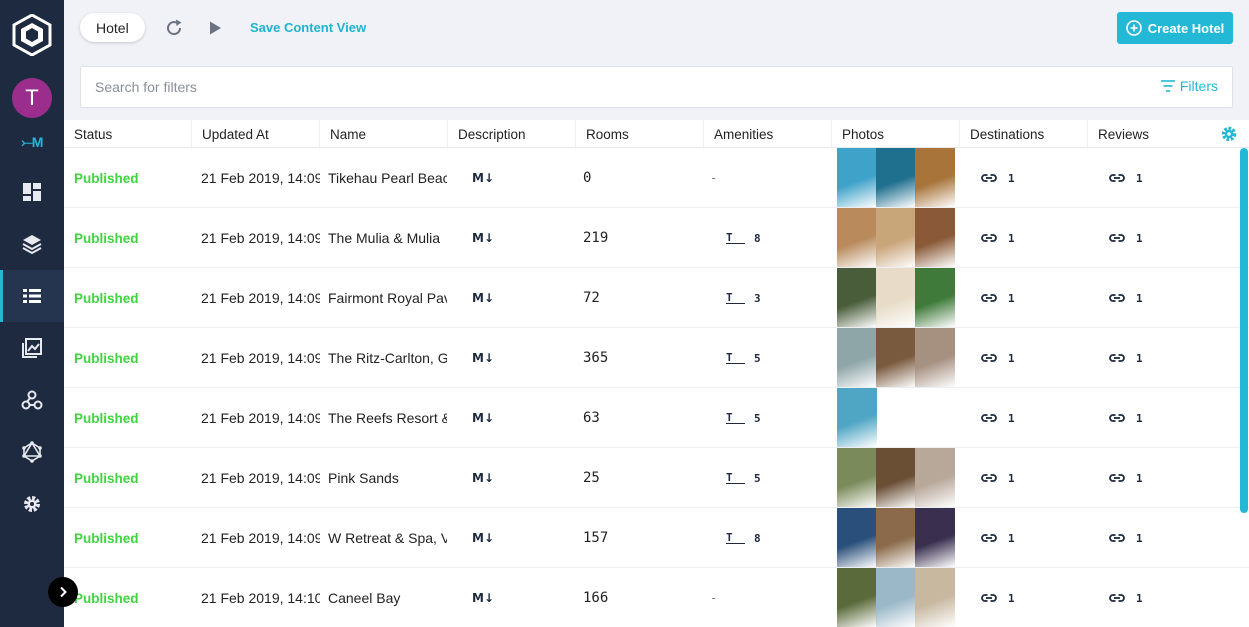 This screenshot has width=1249, height=627. Describe the element at coordinates (384, 134) in the screenshot. I see `column-header-name: Name` at that location.